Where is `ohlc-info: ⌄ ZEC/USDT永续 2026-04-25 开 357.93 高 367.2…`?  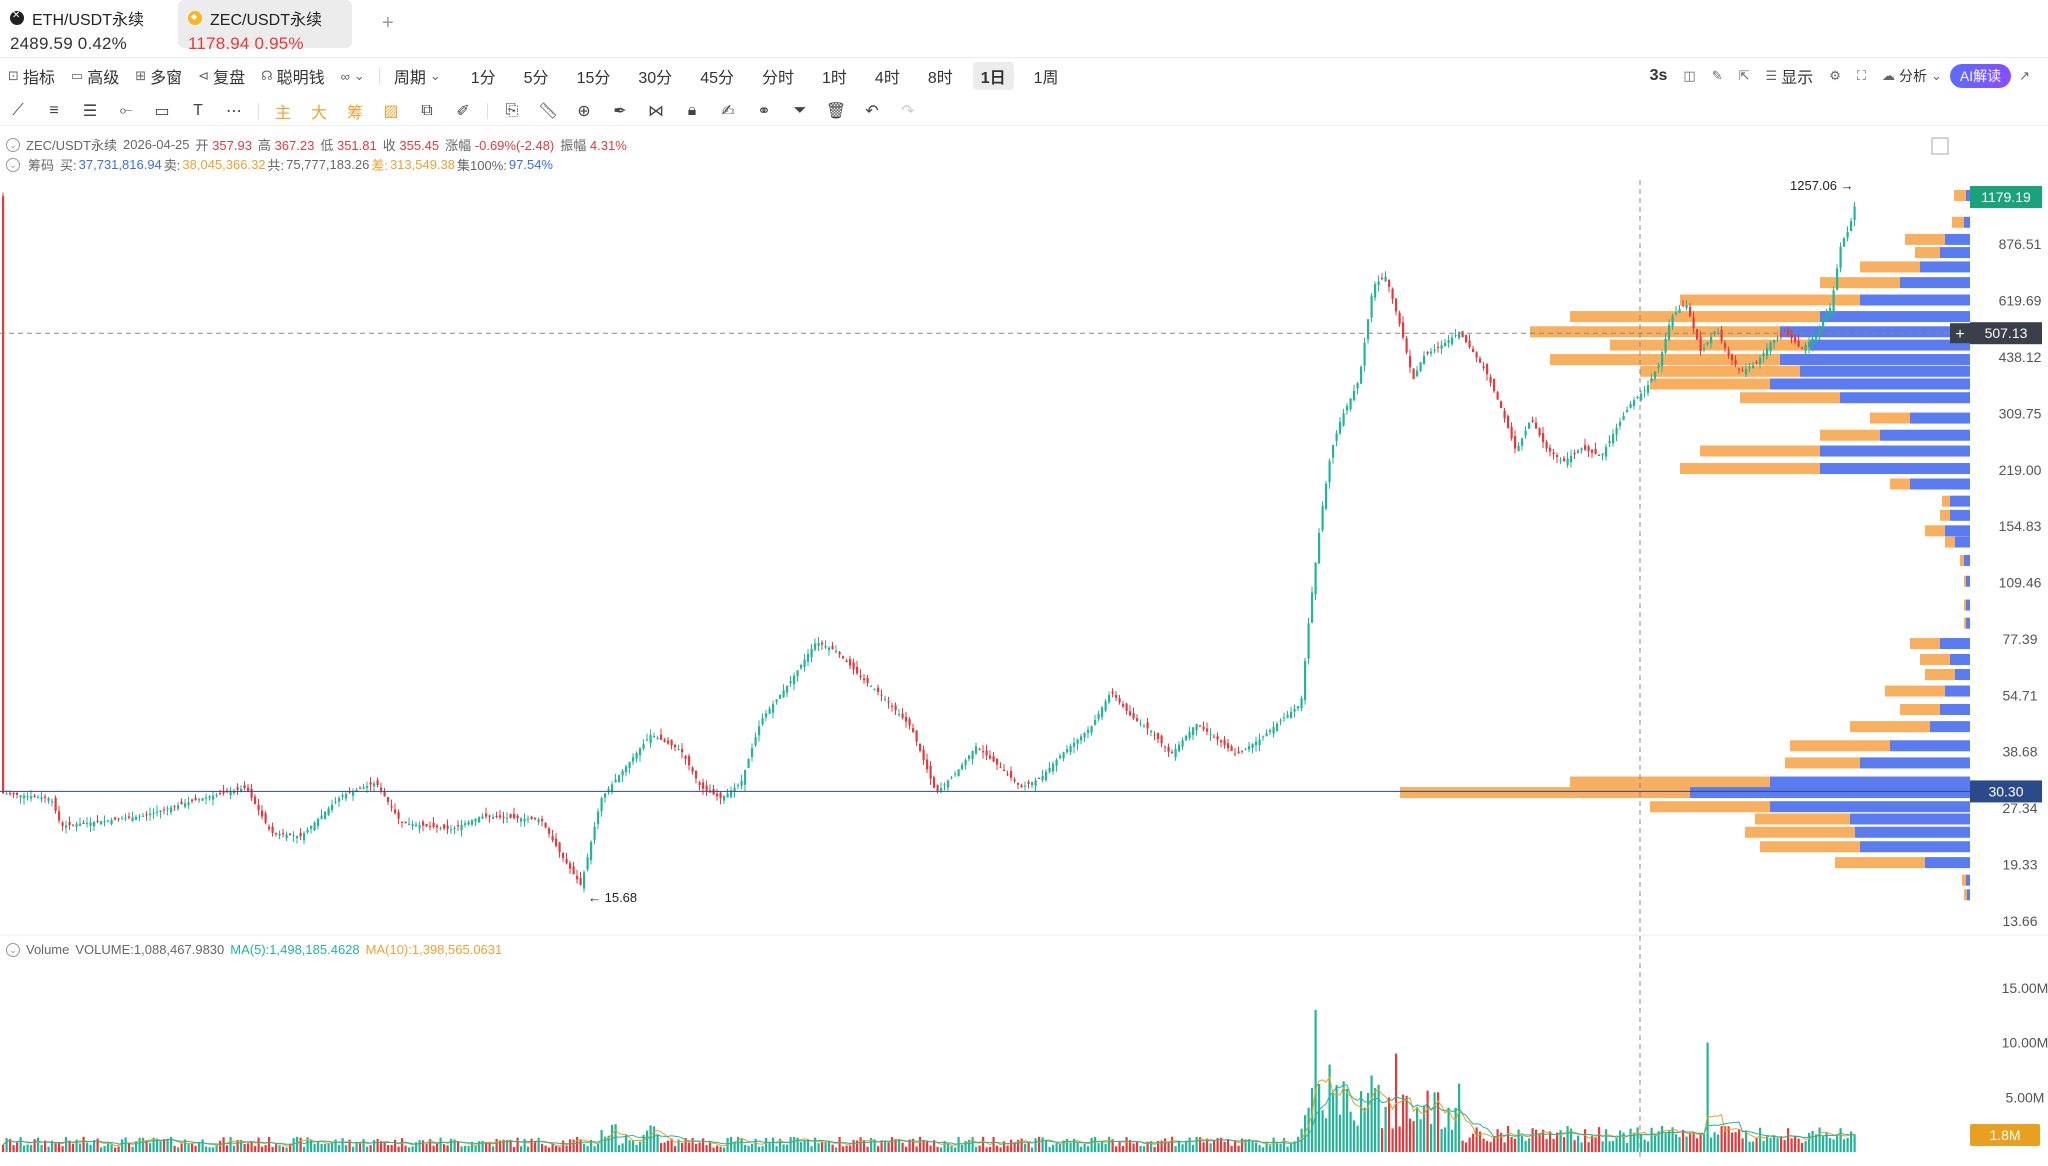
ohlc-info: ⌄ ZEC/USDT永续 2026-04-25 开 357.93 高 367.2… is located at coordinates (316, 144).